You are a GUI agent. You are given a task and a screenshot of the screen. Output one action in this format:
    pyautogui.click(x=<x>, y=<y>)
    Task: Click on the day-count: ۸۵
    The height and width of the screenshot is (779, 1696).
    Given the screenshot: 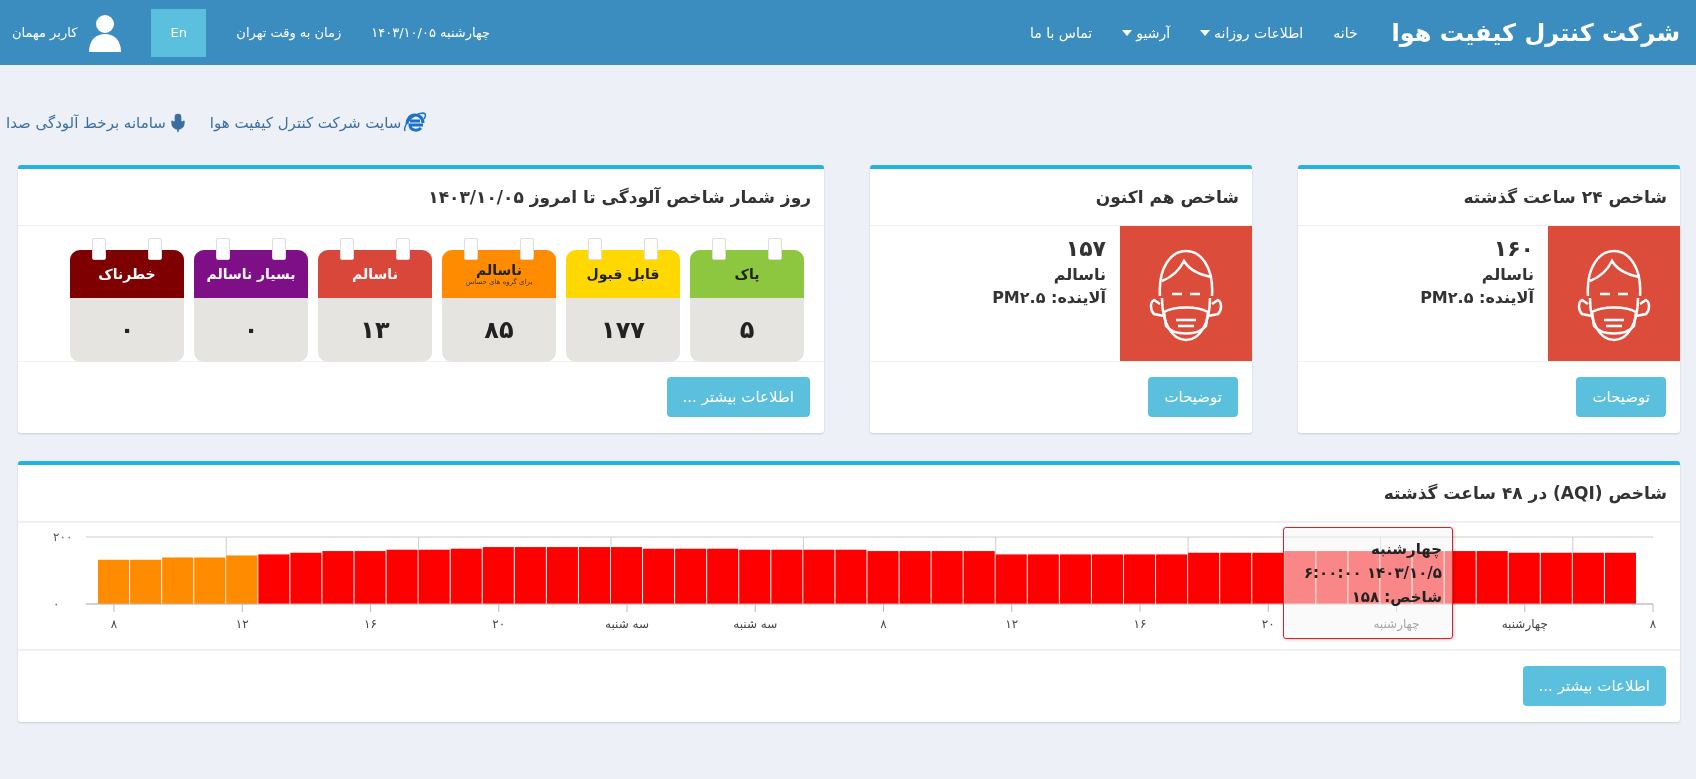 What is the action you would take?
    pyautogui.click(x=499, y=330)
    